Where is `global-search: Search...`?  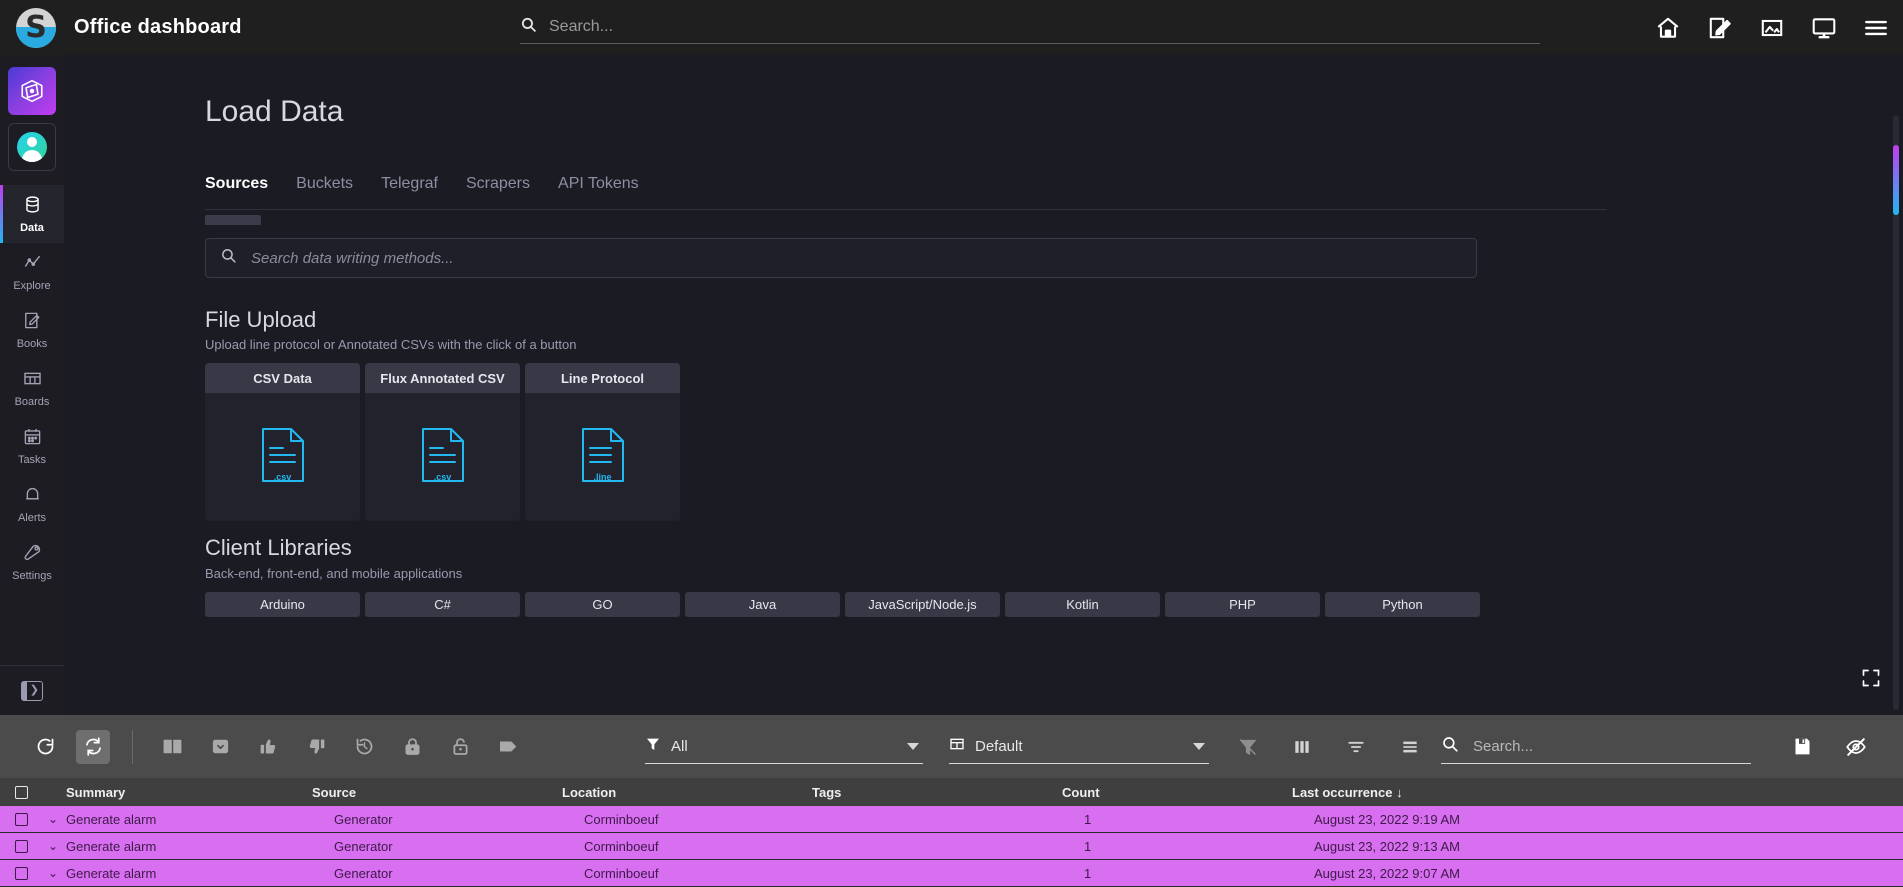 global-search: Search... is located at coordinates (1030, 27).